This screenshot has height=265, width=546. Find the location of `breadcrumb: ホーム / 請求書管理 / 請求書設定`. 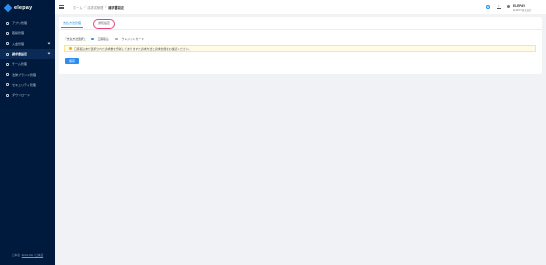

breadcrumb: ホーム / 請求書管理 / 請求書設定 is located at coordinates (98, 7).